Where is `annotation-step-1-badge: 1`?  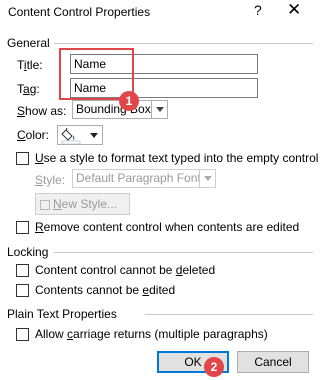
annotation-step-1-badge: 1 is located at coordinates (129, 101).